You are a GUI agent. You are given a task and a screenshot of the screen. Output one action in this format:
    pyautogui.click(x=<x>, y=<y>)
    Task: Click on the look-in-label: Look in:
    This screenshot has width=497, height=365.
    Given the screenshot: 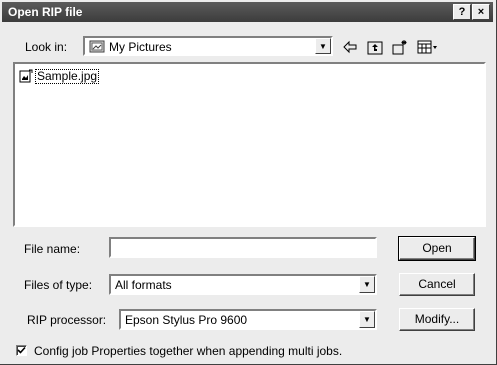 What is the action you would take?
    pyautogui.click(x=46, y=47)
    